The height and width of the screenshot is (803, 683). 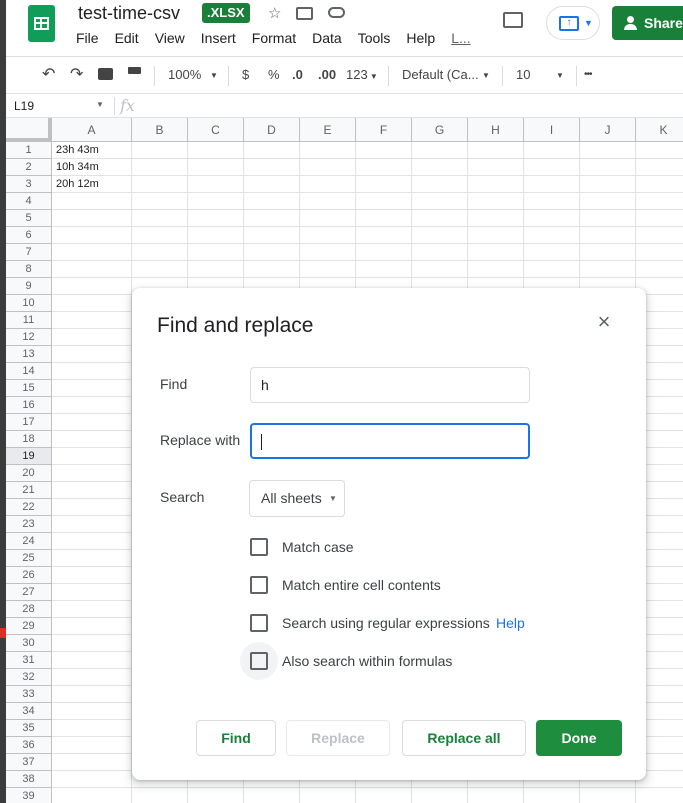 I want to click on row-header-4: 4, so click(x=29, y=201).